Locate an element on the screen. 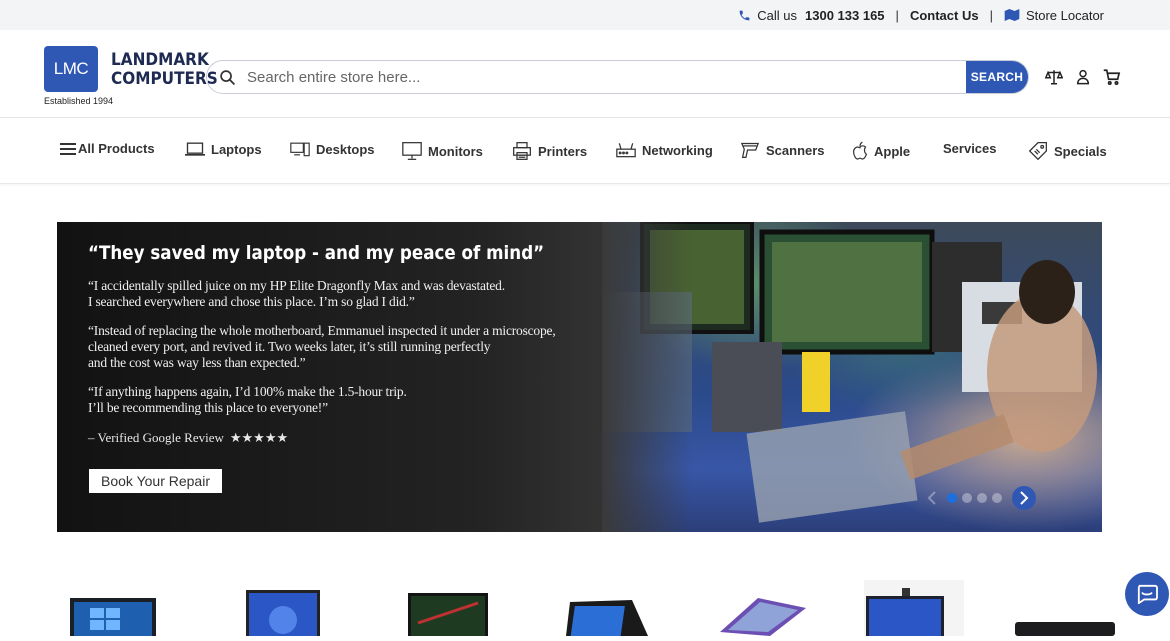 This screenshot has width=1170, height=641. logo-mark: LMC is located at coordinates (71, 69).